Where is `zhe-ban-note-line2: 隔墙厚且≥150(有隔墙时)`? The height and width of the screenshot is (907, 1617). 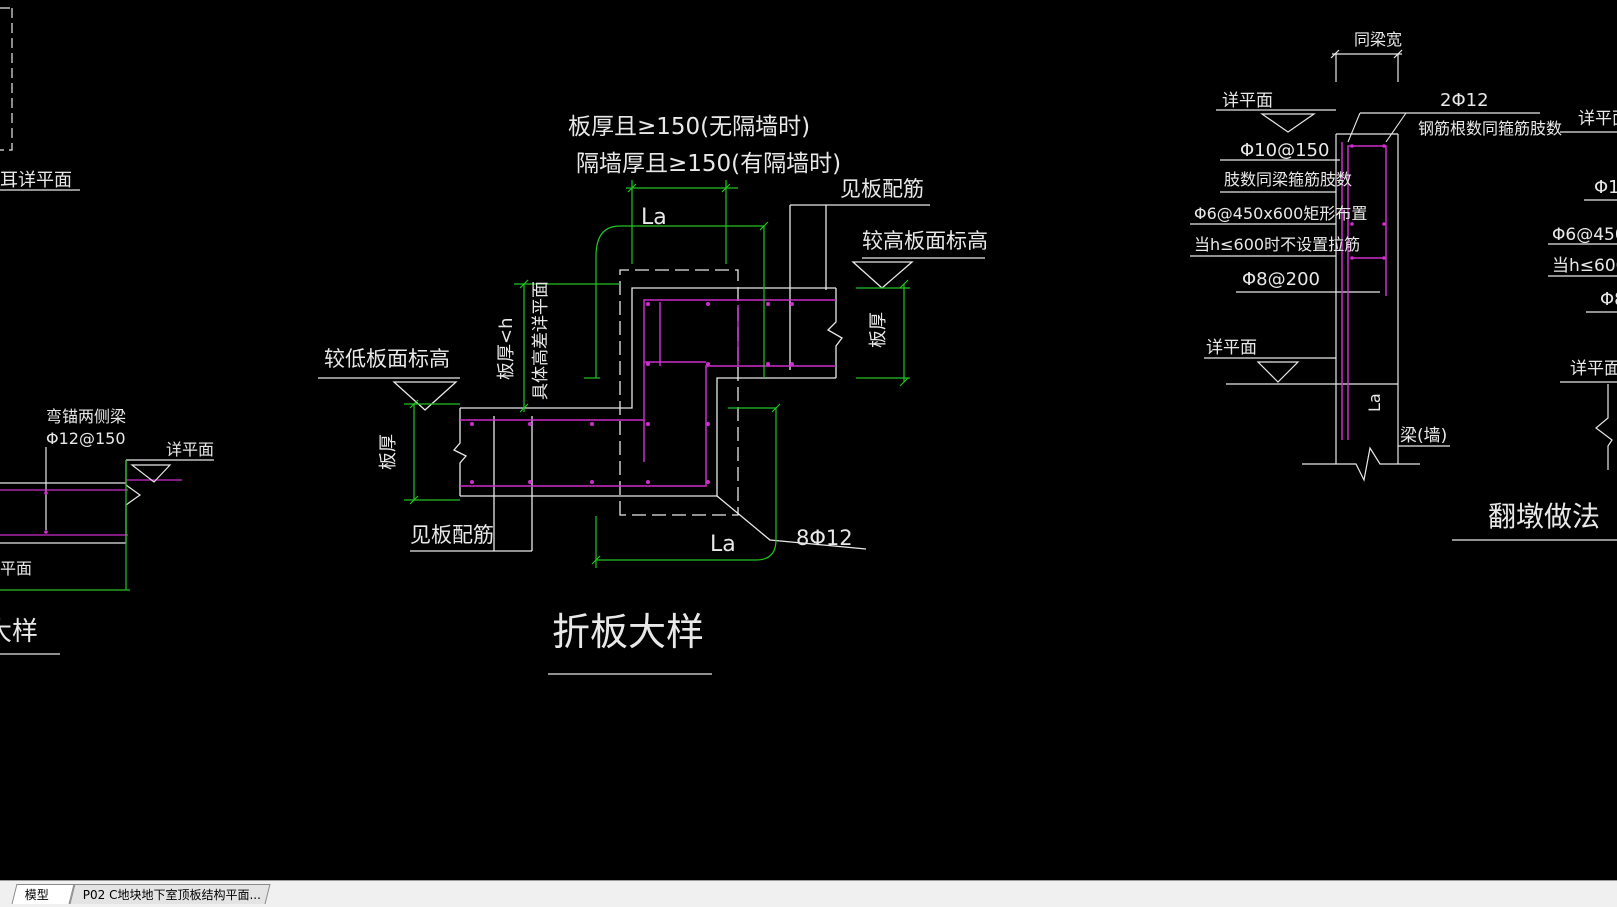 zhe-ban-note-line2: 隔墙厚且≥150(有隔墙时) is located at coordinates (708, 164).